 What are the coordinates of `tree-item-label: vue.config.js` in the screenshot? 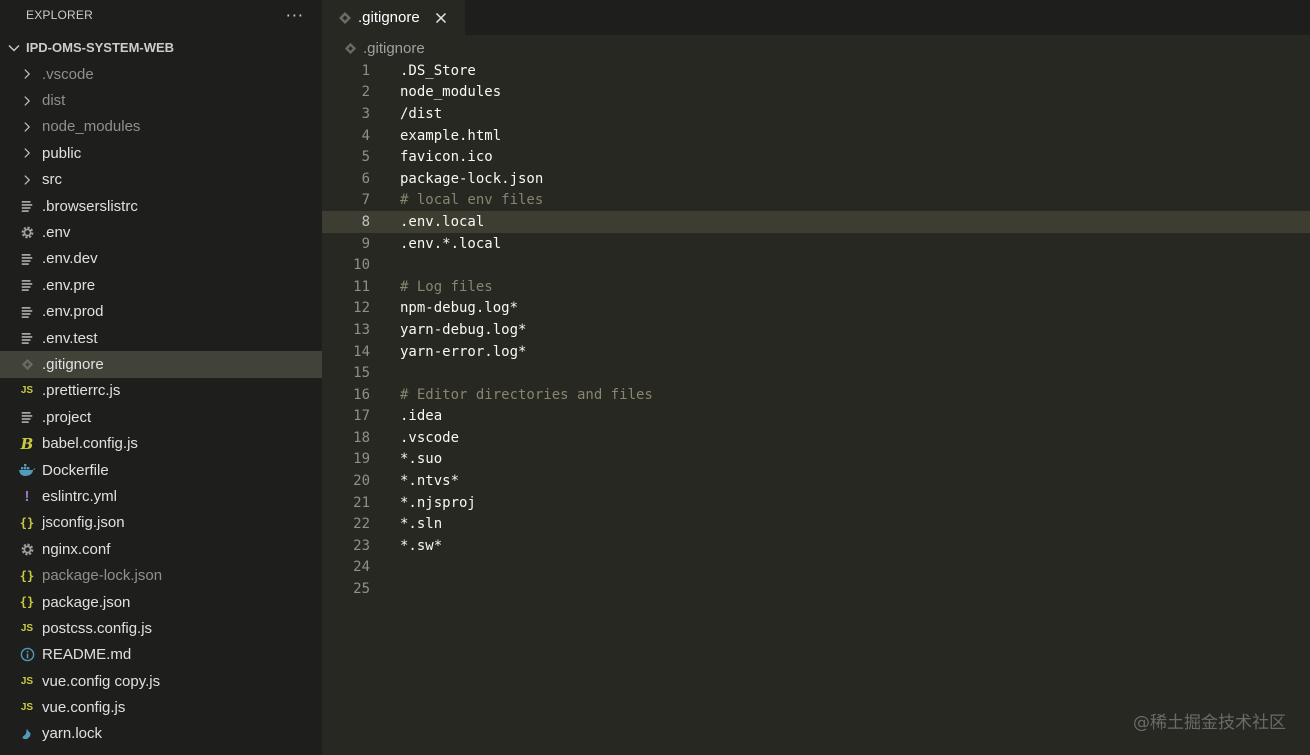 It's located at (84, 708).